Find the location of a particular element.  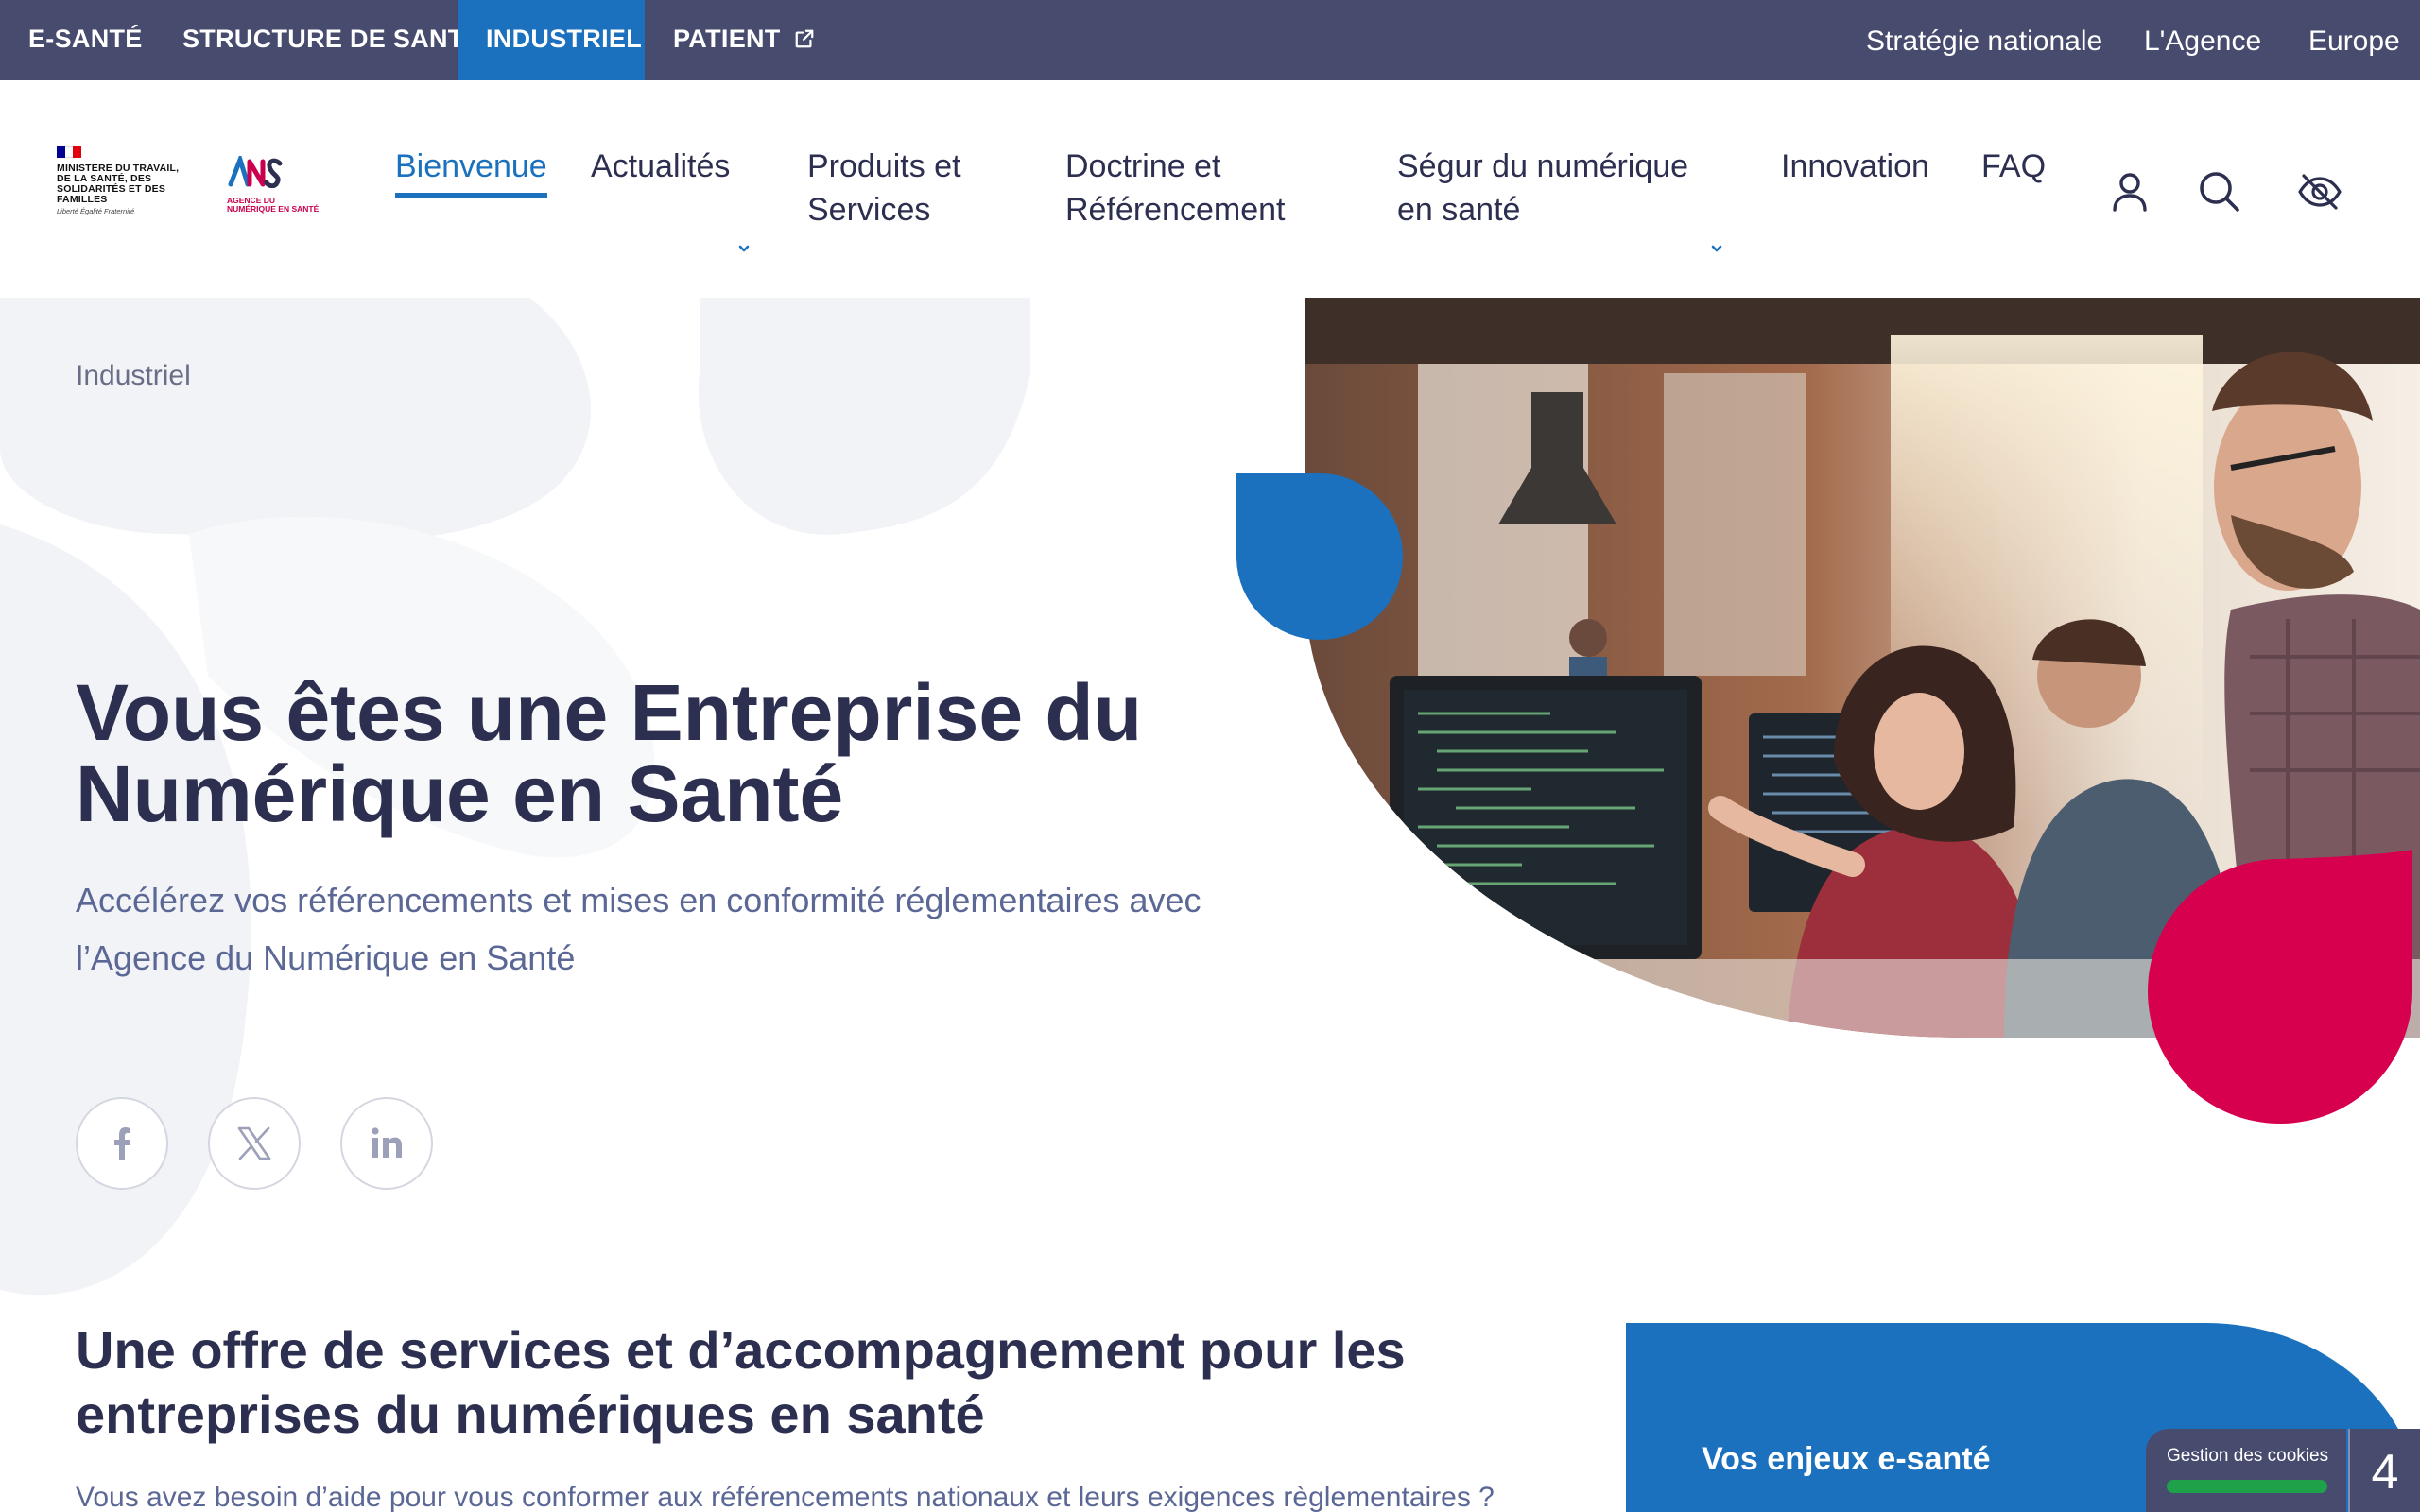

nav-label: Ségur du numérique en santé is located at coordinates (1543, 188).